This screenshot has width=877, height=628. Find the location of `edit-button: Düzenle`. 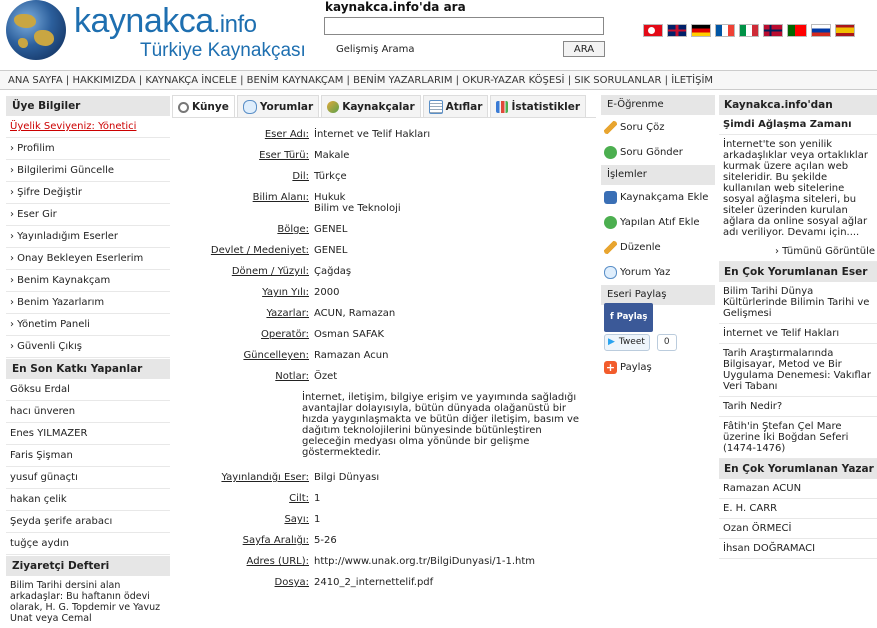

edit-button: Düzenle is located at coordinates (658, 247).